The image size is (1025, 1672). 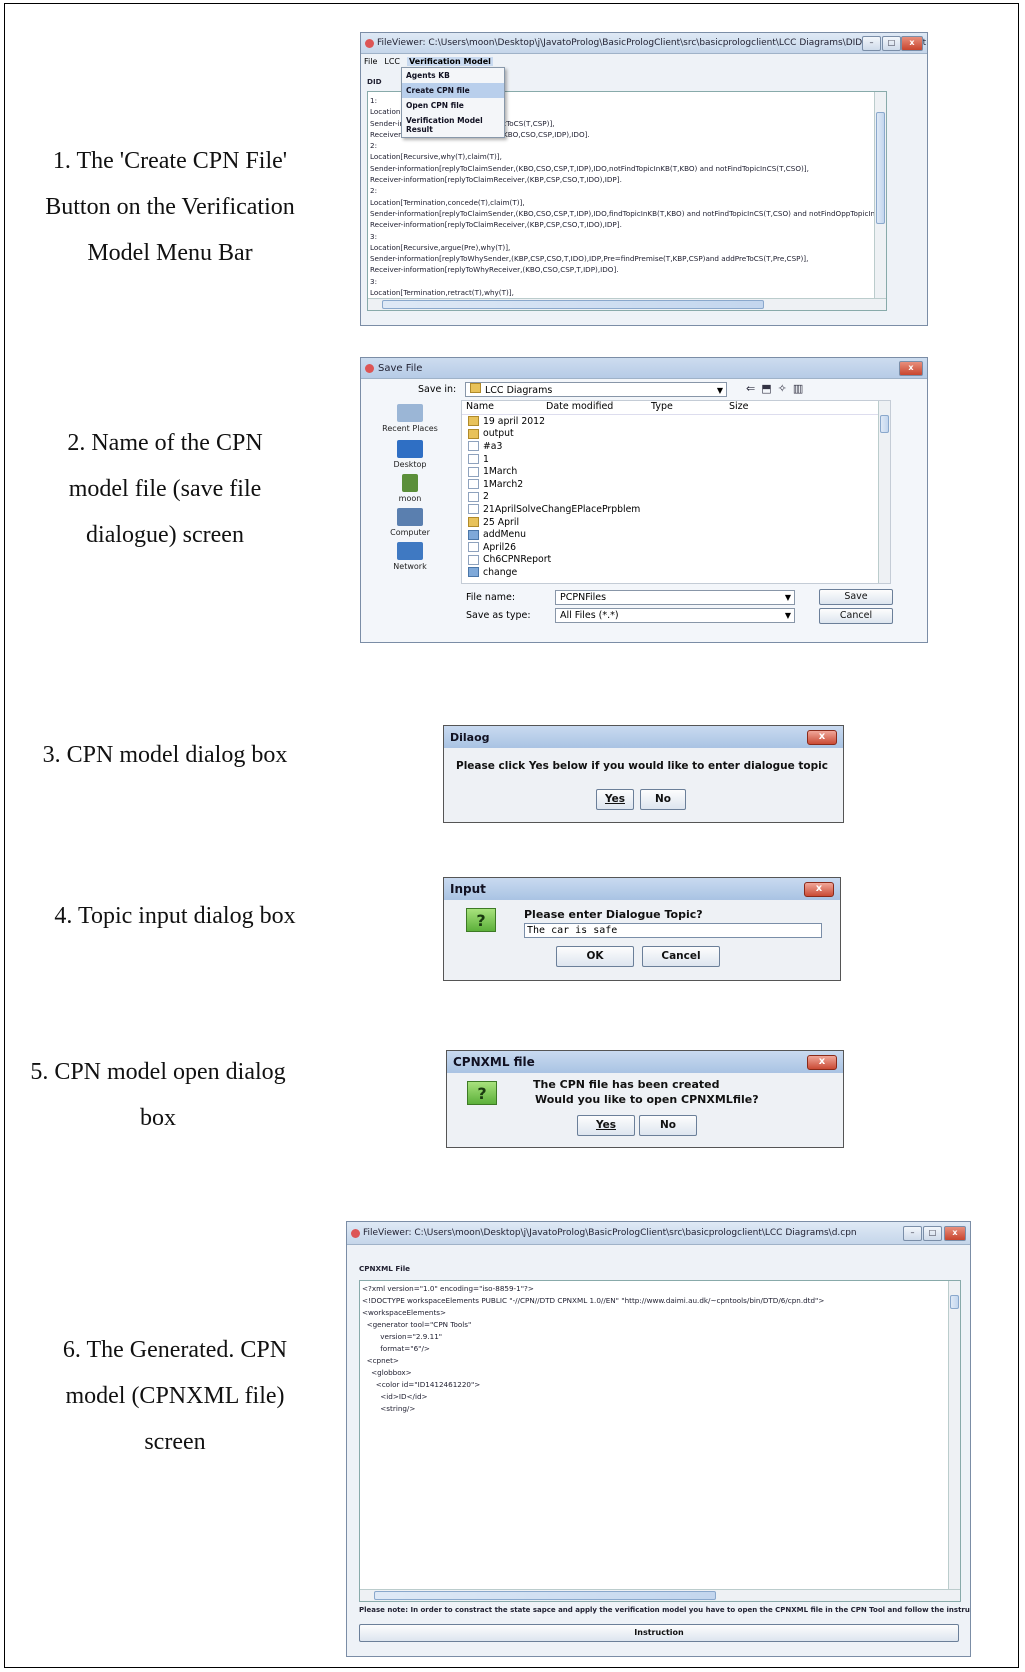 I want to click on caption-6-line-1: 6. The Generated. CPN, so click(x=175, y=1350).